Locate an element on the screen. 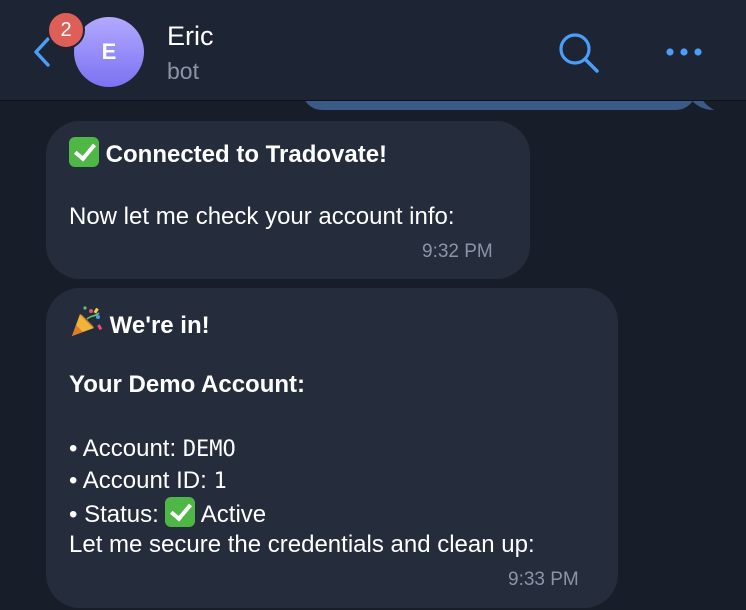 The height and width of the screenshot is (610, 746). account-value: DEMO is located at coordinates (209, 449).